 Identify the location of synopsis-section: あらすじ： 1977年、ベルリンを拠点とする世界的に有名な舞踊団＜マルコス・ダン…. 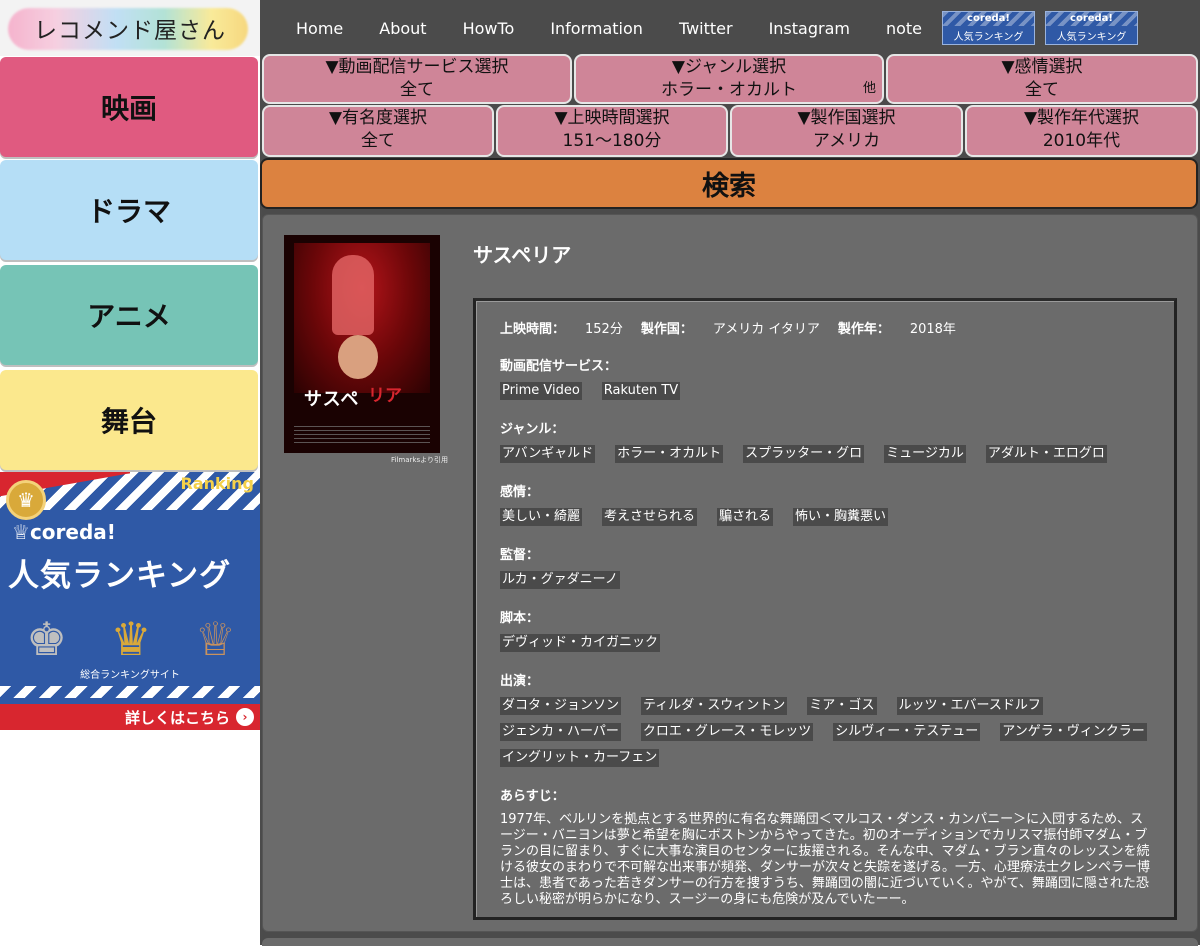
(825, 846).